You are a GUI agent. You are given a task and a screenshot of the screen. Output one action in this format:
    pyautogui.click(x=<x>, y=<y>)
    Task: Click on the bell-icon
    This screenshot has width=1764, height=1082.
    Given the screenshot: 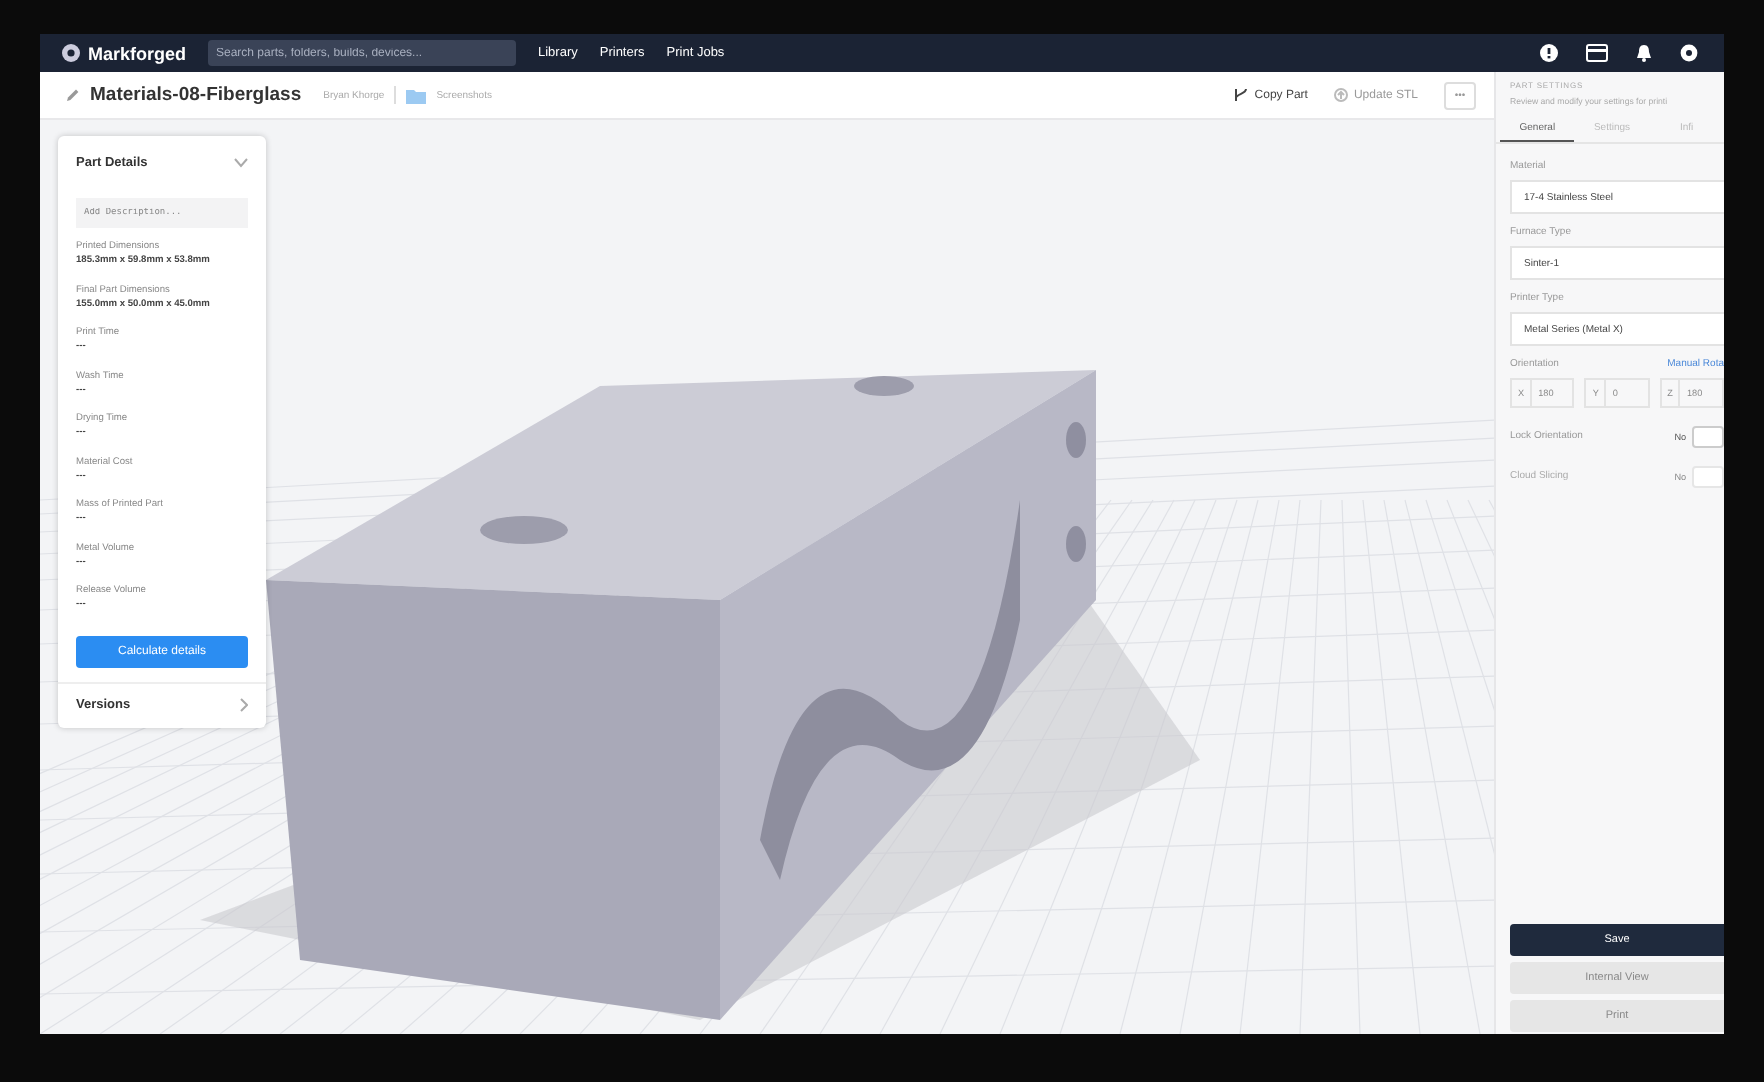 What is the action you would take?
    pyautogui.click(x=1644, y=53)
    